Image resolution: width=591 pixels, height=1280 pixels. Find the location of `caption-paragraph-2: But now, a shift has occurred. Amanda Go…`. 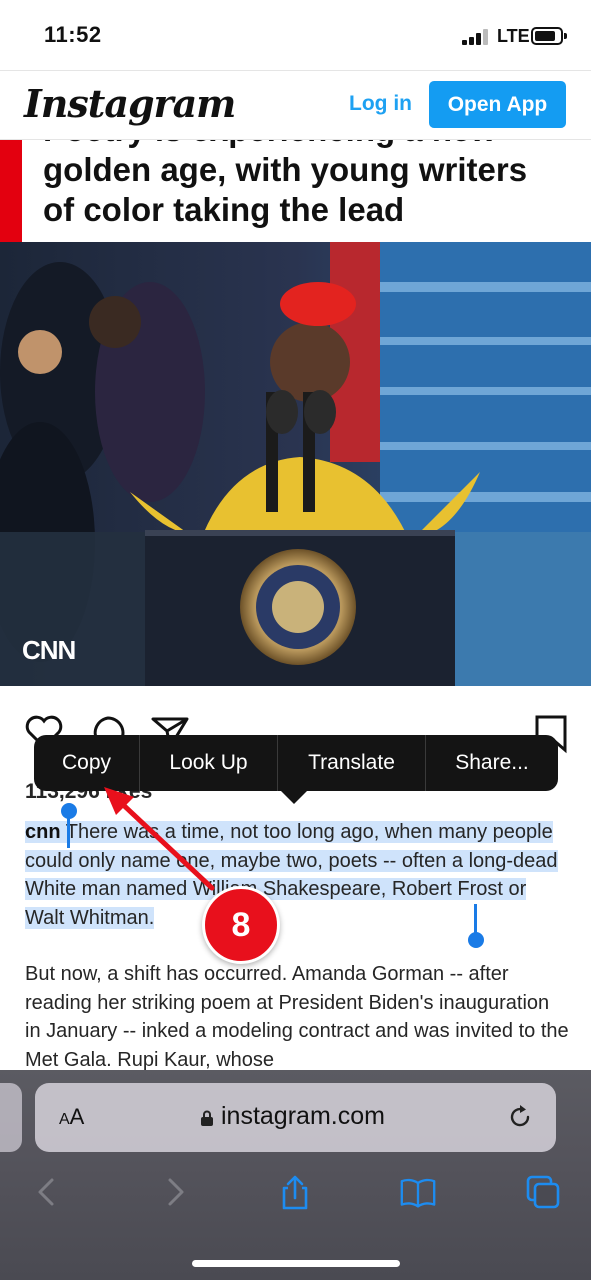

caption-paragraph-2: But now, a shift has occurred. Amanda Go… is located at coordinates (297, 1017).